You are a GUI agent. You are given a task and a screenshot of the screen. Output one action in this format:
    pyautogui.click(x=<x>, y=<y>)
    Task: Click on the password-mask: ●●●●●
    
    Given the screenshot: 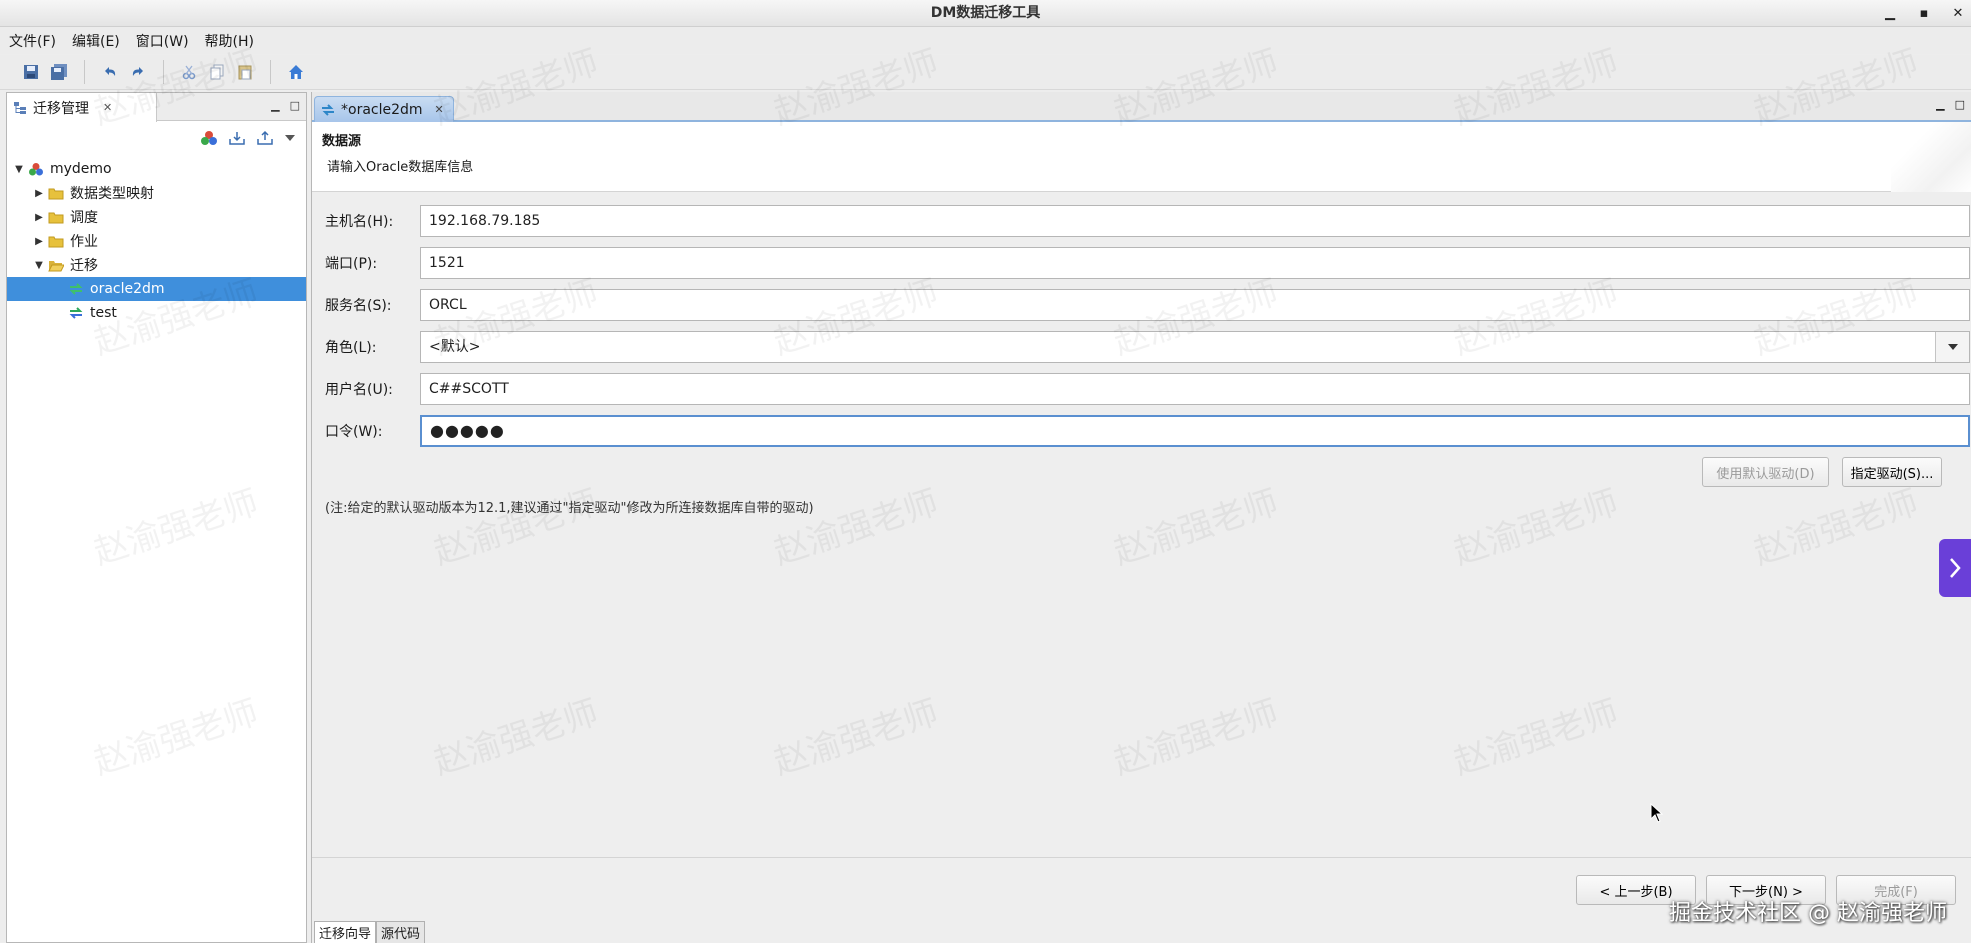 What is the action you would take?
    pyautogui.click(x=467, y=430)
    